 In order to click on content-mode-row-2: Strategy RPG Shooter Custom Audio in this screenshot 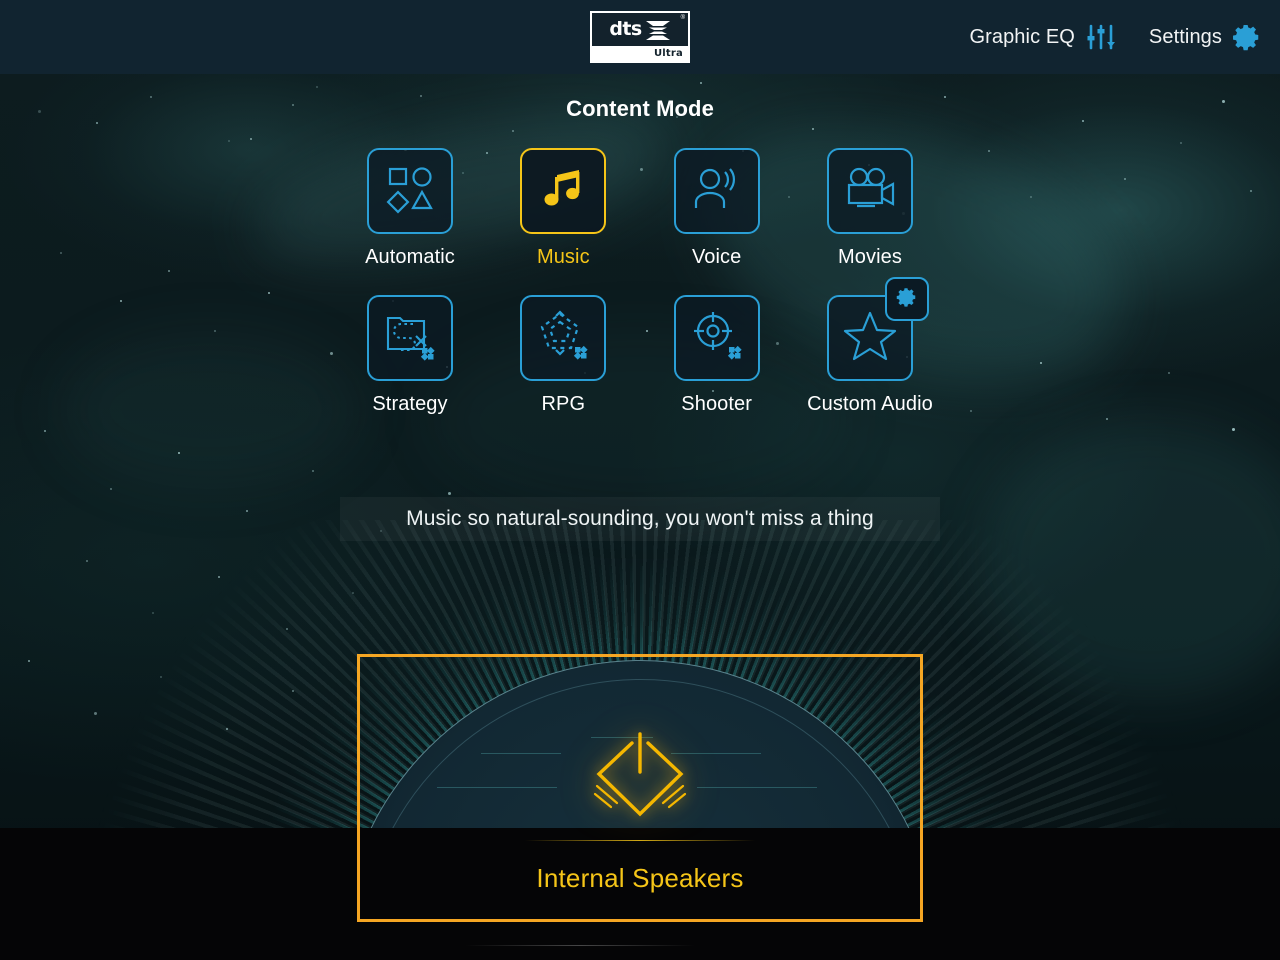, I will do `click(640, 346)`.